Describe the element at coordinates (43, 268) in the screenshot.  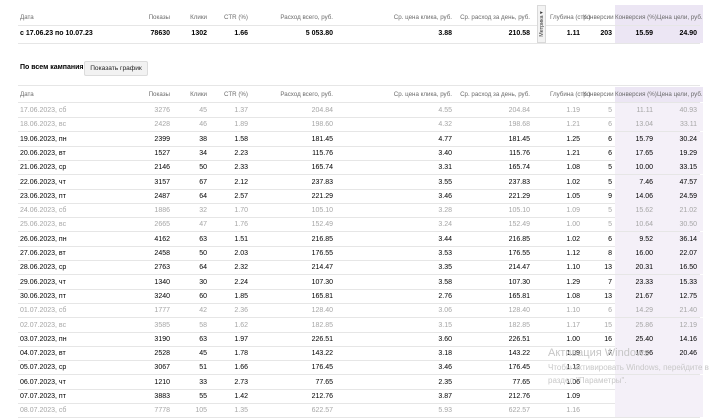
I see `date-cell: 28.06.2023, ср` at that location.